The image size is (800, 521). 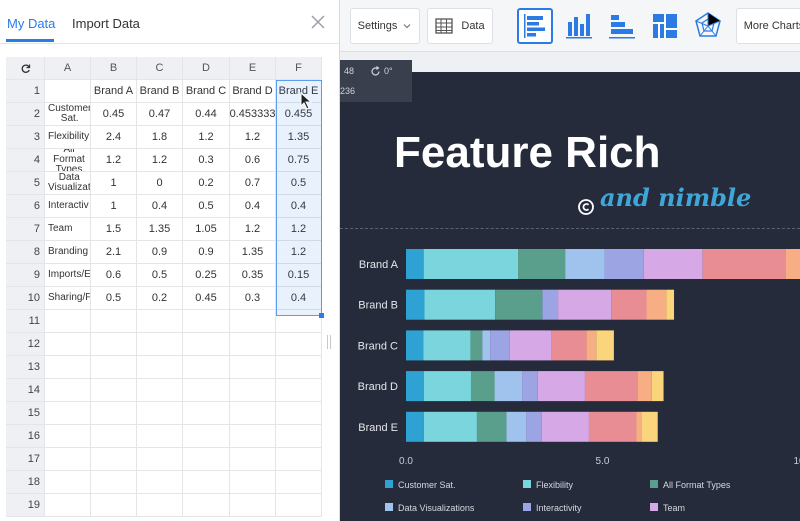 I want to click on table-cell: 0.6, so click(x=114, y=275).